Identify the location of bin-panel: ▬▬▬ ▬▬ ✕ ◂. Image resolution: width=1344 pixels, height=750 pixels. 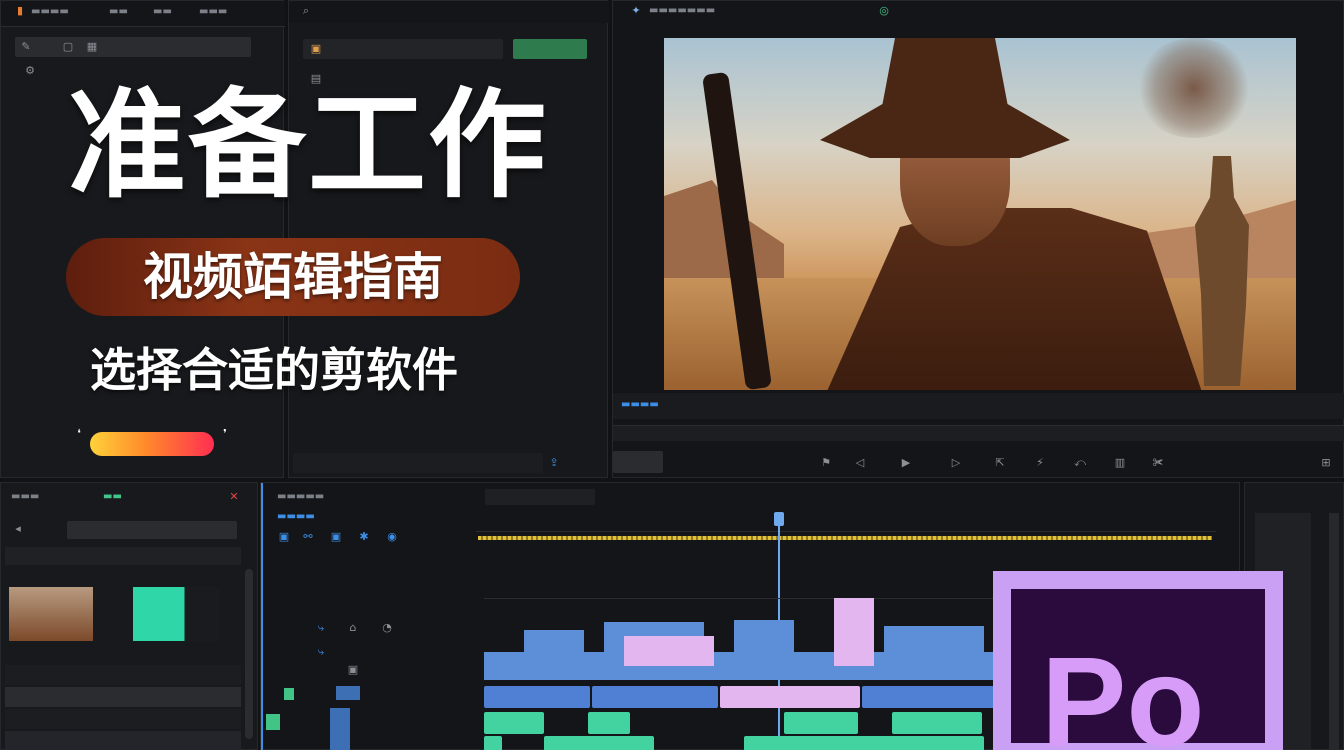
(129, 616).